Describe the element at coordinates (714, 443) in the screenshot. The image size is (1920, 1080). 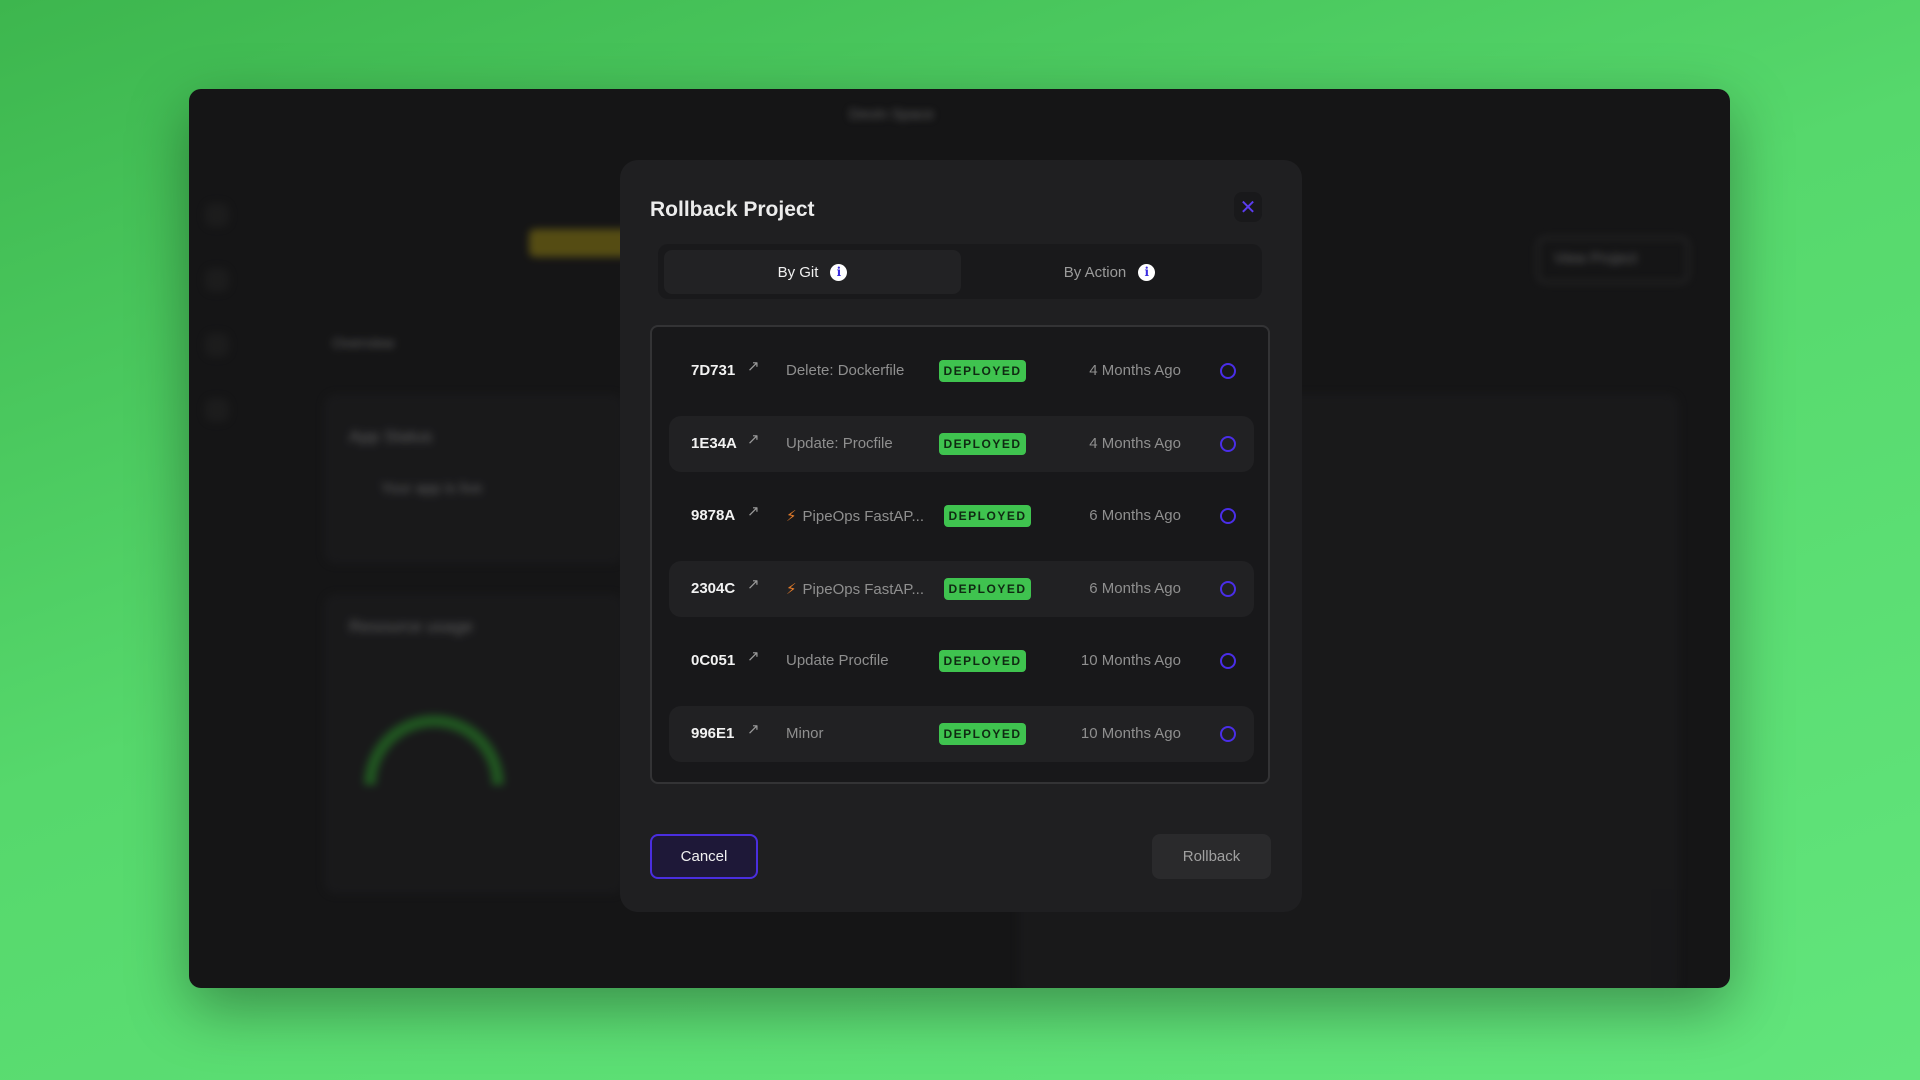
I see `commit-hash: 1E34A` at that location.